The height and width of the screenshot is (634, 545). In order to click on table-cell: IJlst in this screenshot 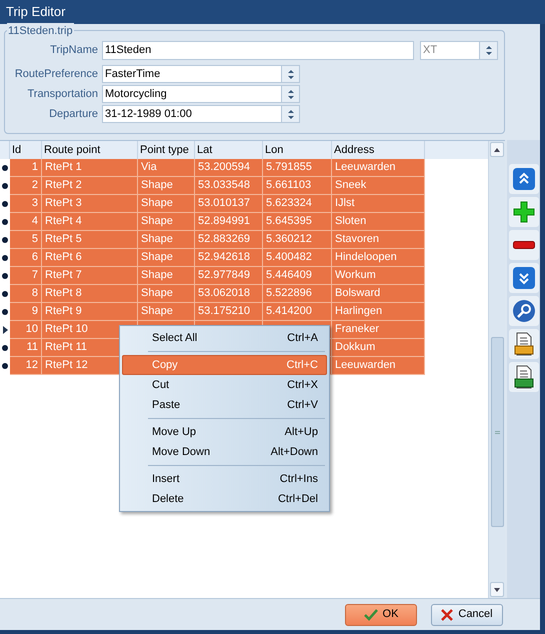, I will do `click(378, 204)`.